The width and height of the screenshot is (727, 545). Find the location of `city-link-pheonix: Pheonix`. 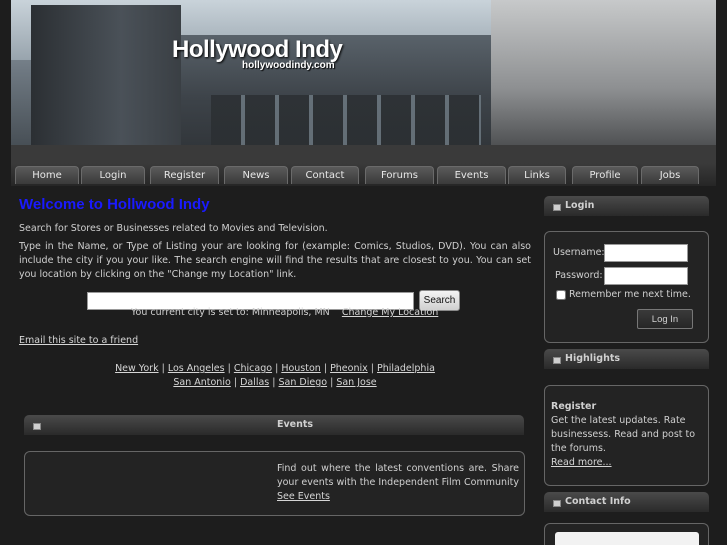

city-link-pheonix: Pheonix is located at coordinates (349, 368).